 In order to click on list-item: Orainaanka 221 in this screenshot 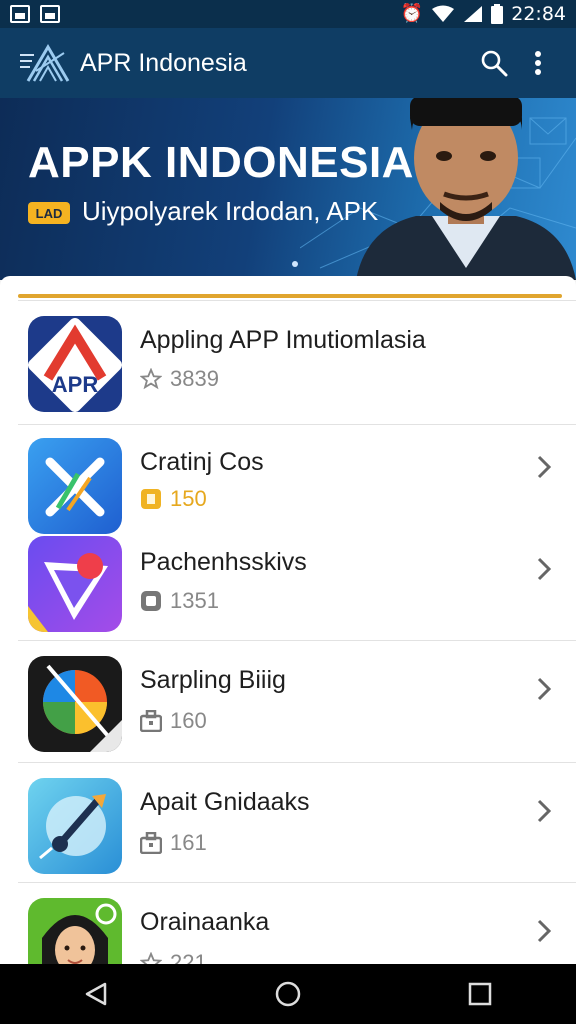, I will do `click(288, 924)`.